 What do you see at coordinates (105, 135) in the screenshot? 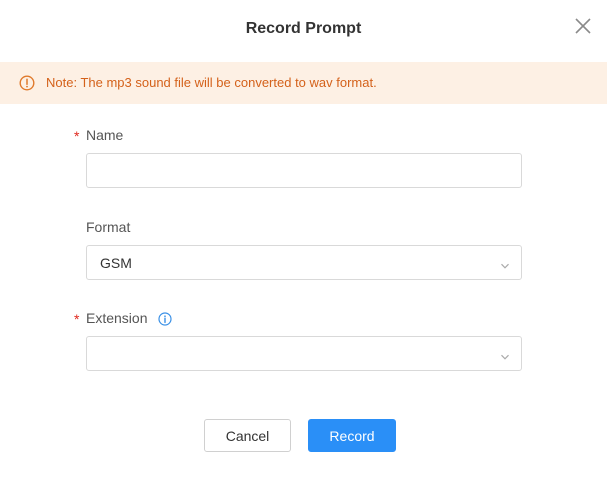
I see `name-label: Name` at bounding box center [105, 135].